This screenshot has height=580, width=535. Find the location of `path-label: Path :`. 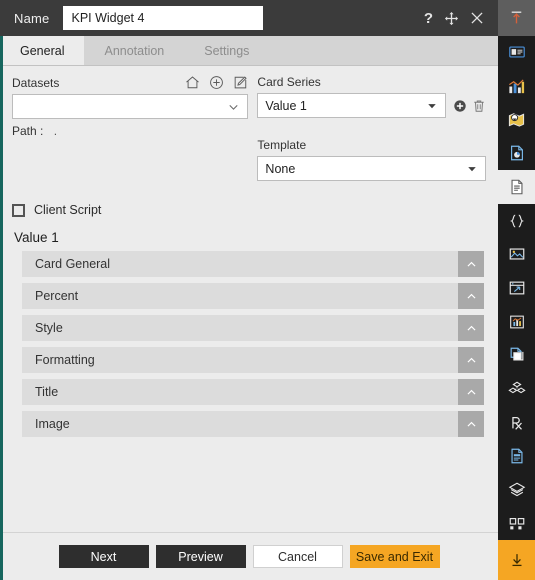

path-label: Path : is located at coordinates (28, 131).